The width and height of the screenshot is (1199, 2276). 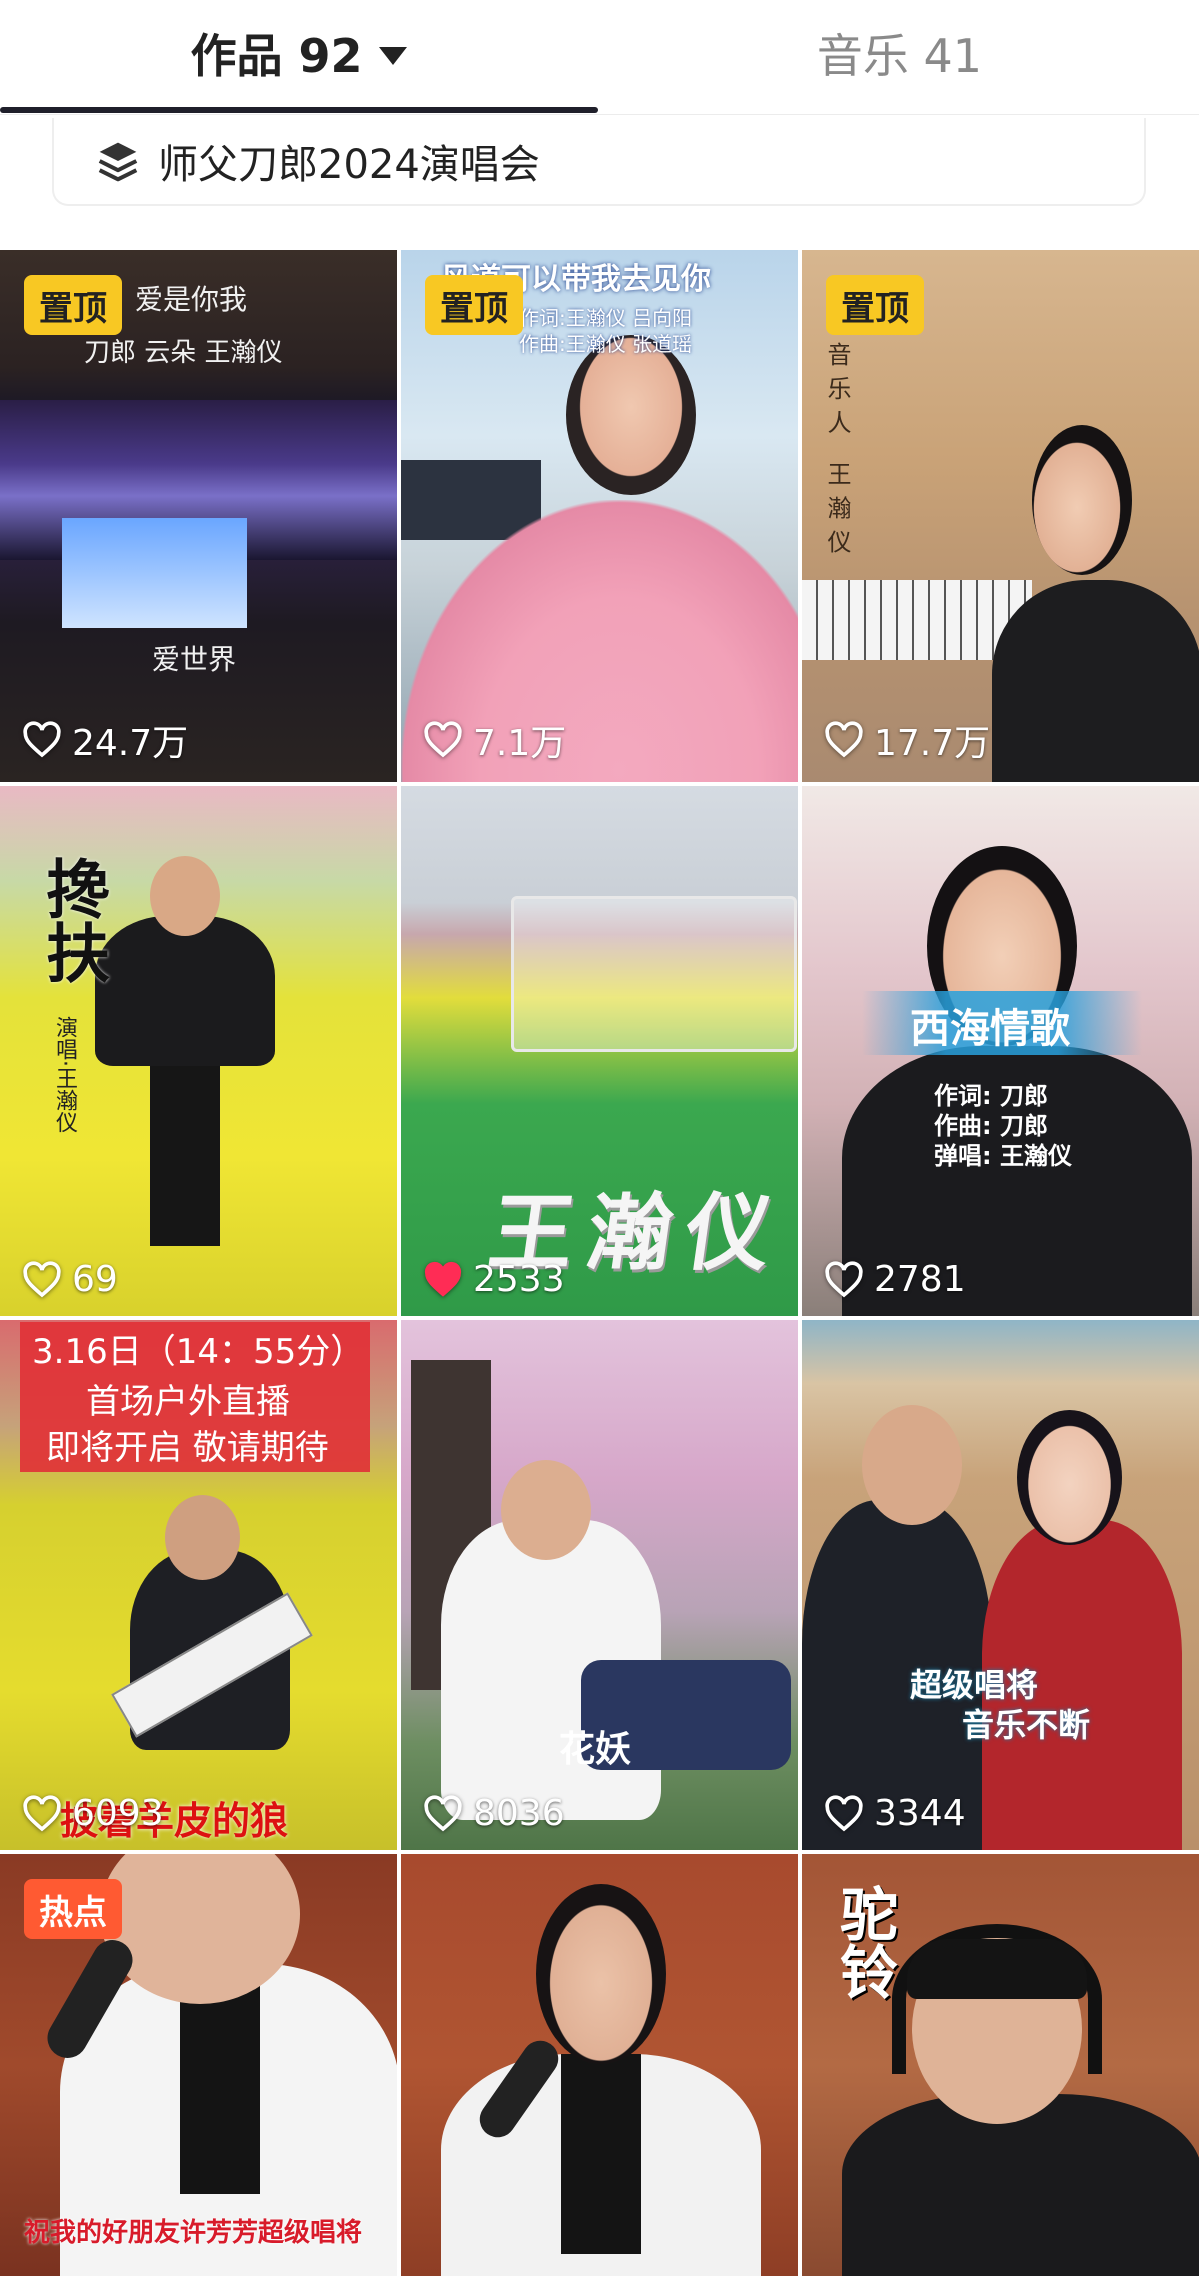 I want to click on like-count: 7.1万, so click(x=494, y=740).